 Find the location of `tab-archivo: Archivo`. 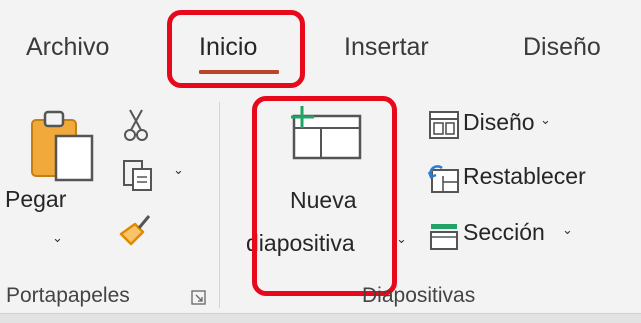

tab-archivo: Archivo is located at coordinates (67, 47).